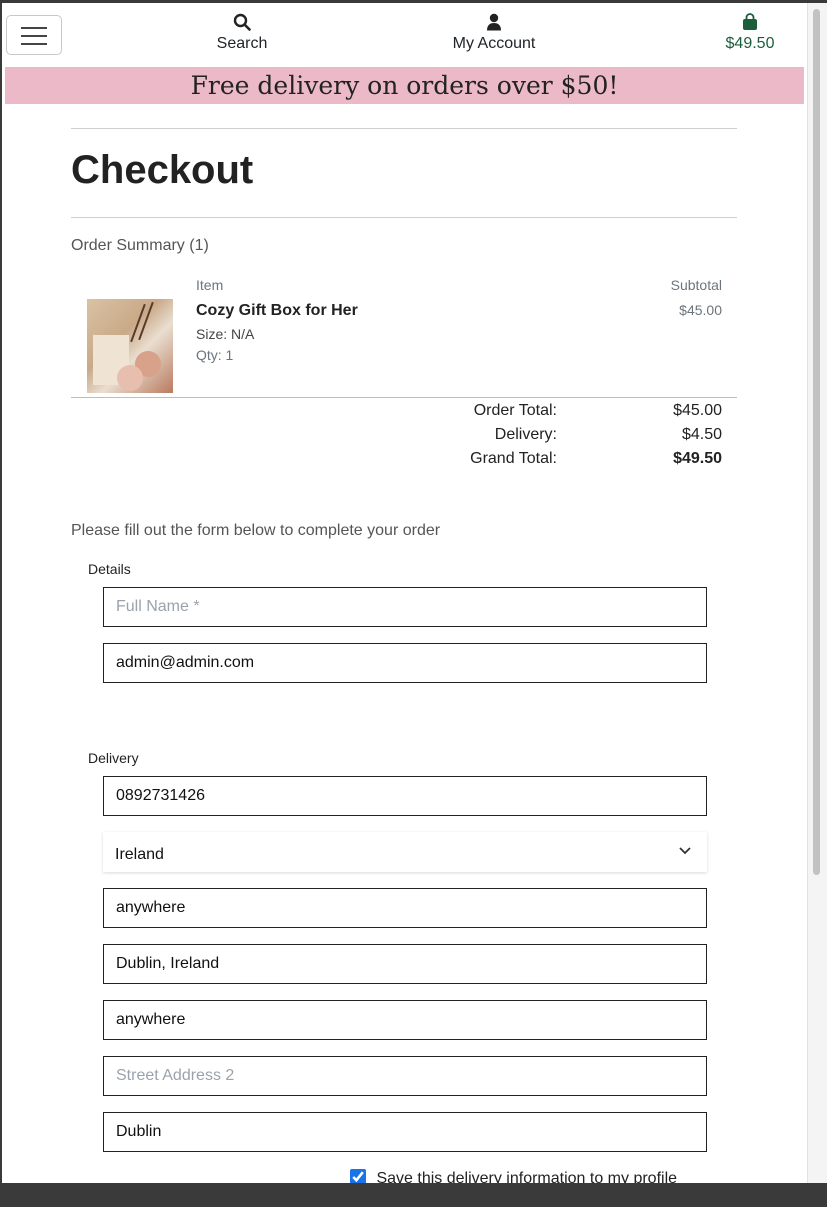 This screenshot has width=827, height=1207. Describe the element at coordinates (242, 24) in the screenshot. I see `search-icon` at that location.